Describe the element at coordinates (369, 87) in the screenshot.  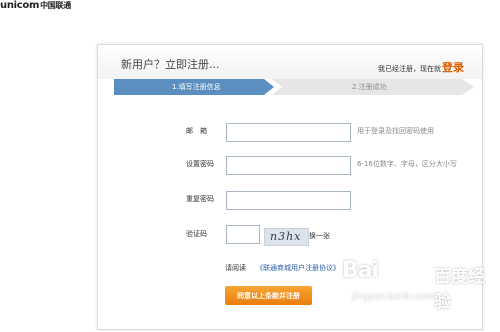
I see `step-success-label: 2.注册成功` at that location.